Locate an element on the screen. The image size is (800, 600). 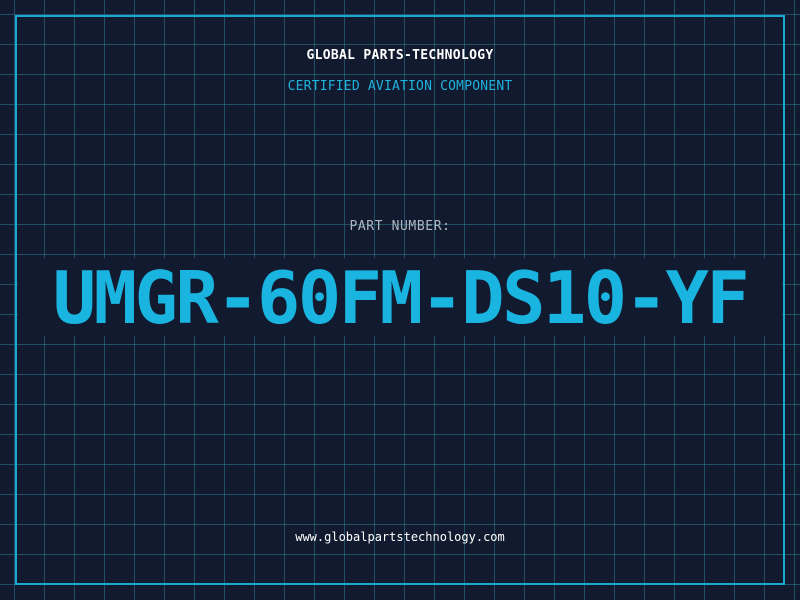
part-number-value: UMGR-60FM-DS10-YF is located at coordinates (401, 298).